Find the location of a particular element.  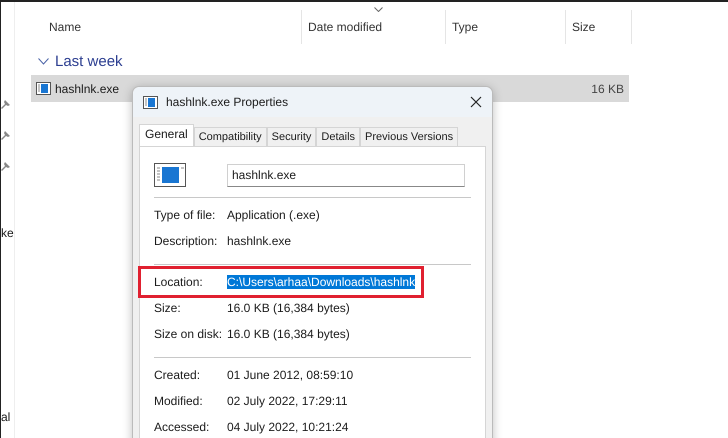

property-value: 02 July 2022, 17:29:11 is located at coordinates (287, 401).